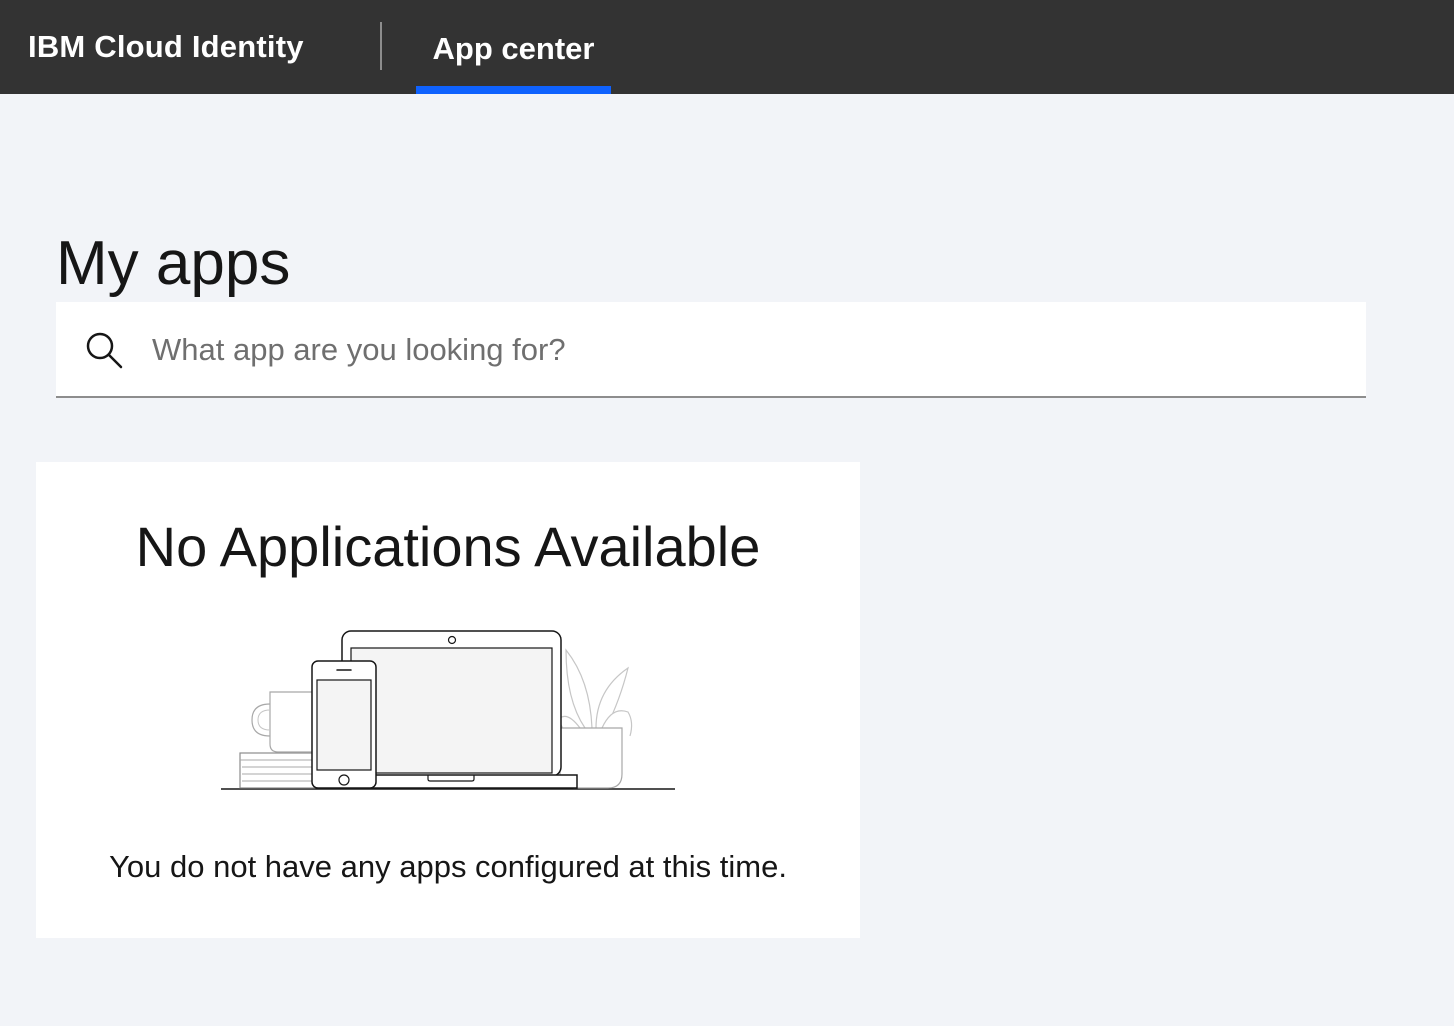 This screenshot has height=1026, width=1454. What do you see at coordinates (513, 47) in the screenshot?
I see `nav-tab-app-center: App center` at bounding box center [513, 47].